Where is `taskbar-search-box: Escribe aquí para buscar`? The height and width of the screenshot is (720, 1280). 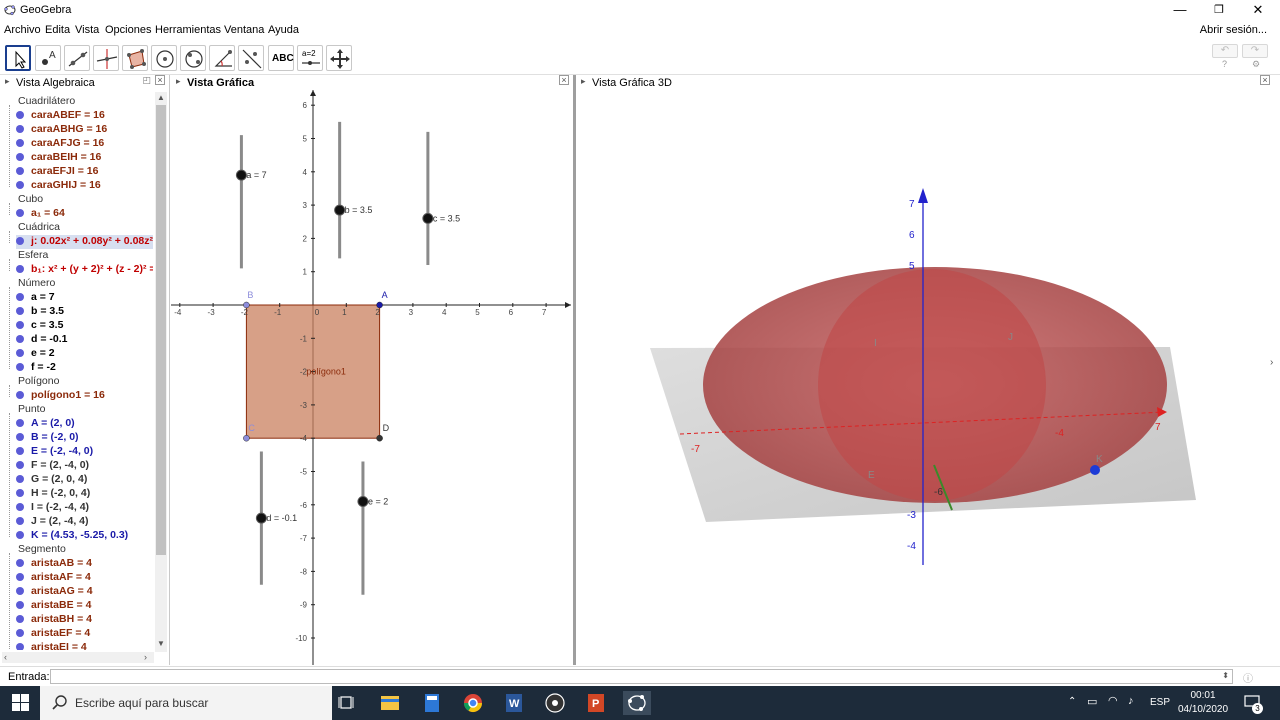
taskbar-search-box: Escribe aquí para buscar is located at coordinates (186, 703).